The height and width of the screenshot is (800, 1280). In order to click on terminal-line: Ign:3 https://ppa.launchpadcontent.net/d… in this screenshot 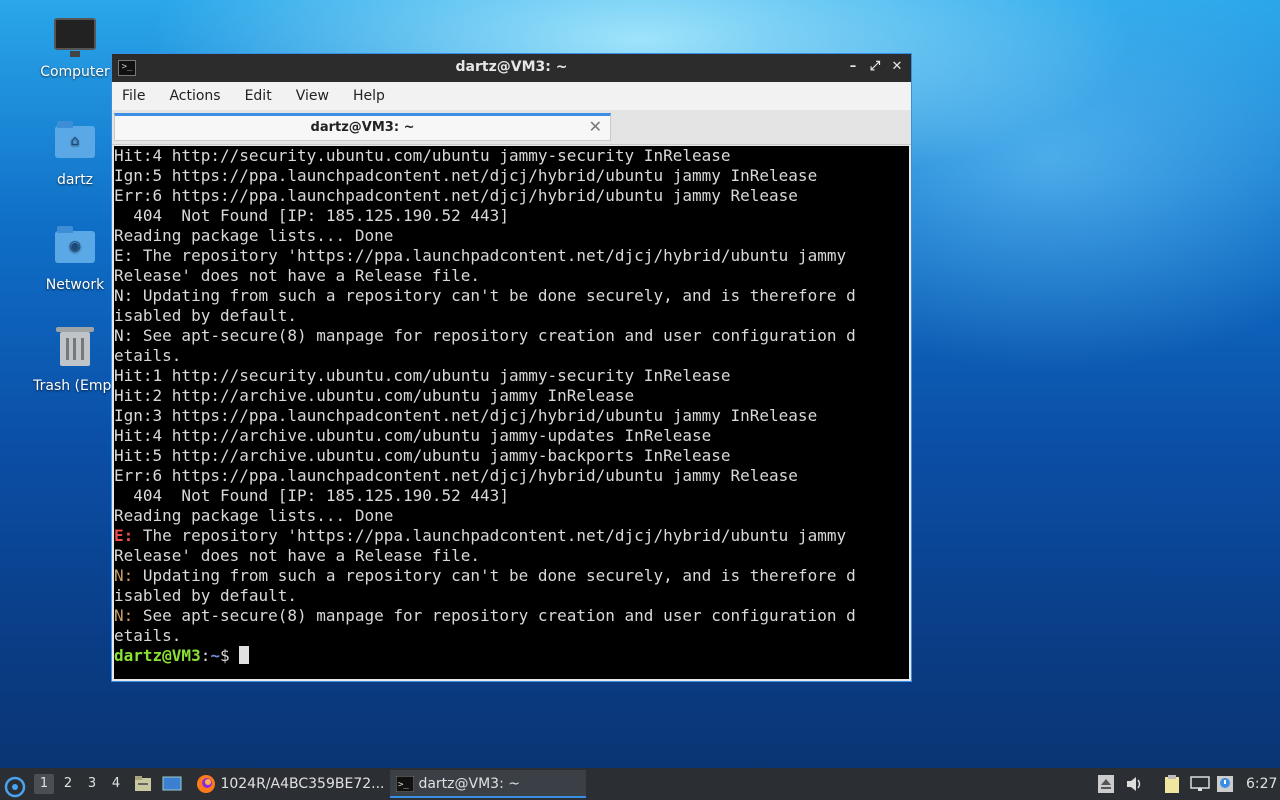, I will do `click(466, 415)`.